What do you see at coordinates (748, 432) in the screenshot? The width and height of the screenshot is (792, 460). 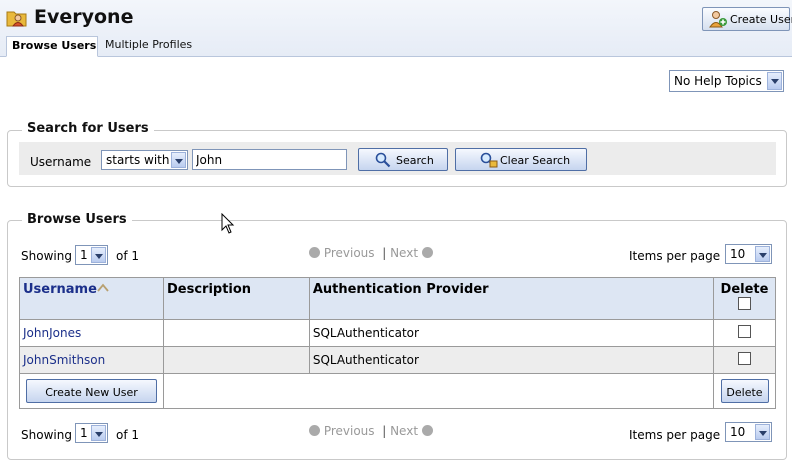 I see `items-per-page-select-bottom: 10` at bounding box center [748, 432].